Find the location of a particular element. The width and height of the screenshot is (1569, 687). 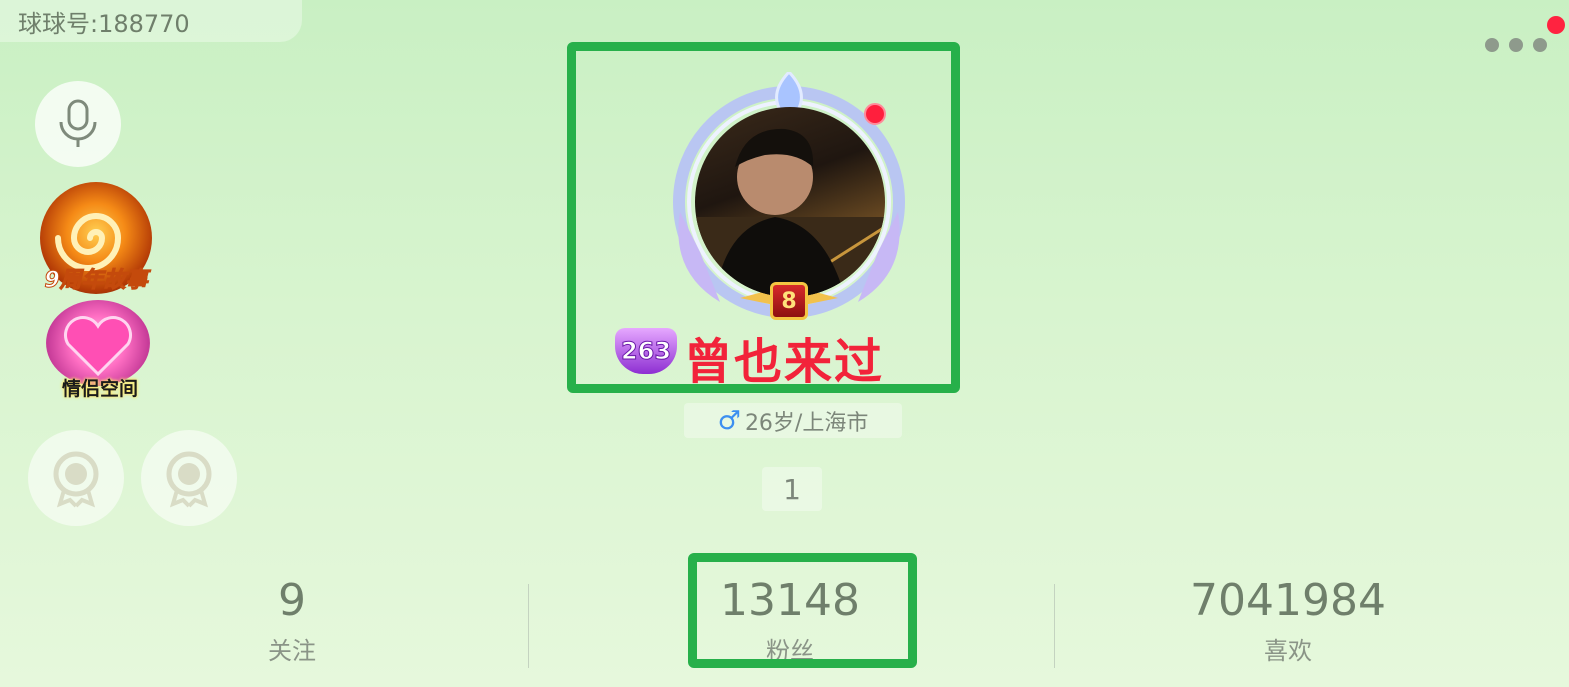

couple-space-label: 情侣空间 is located at coordinates (100, 387).